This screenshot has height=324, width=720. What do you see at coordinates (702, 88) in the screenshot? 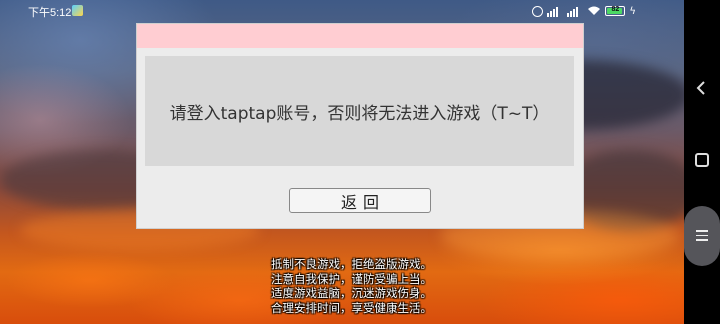
I see `back-icon` at bounding box center [702, 88].